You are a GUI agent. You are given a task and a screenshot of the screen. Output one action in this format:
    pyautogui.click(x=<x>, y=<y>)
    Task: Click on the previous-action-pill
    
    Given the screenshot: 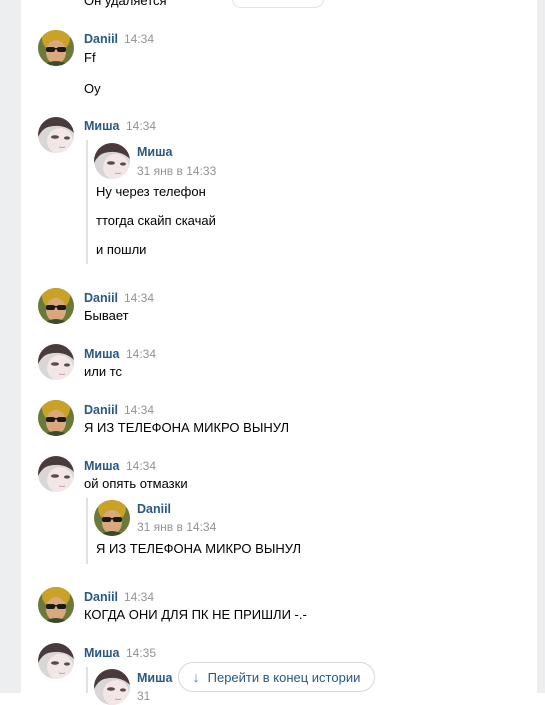 What is the action you would take?
    pyautogui.click(x=278, y=4)
    